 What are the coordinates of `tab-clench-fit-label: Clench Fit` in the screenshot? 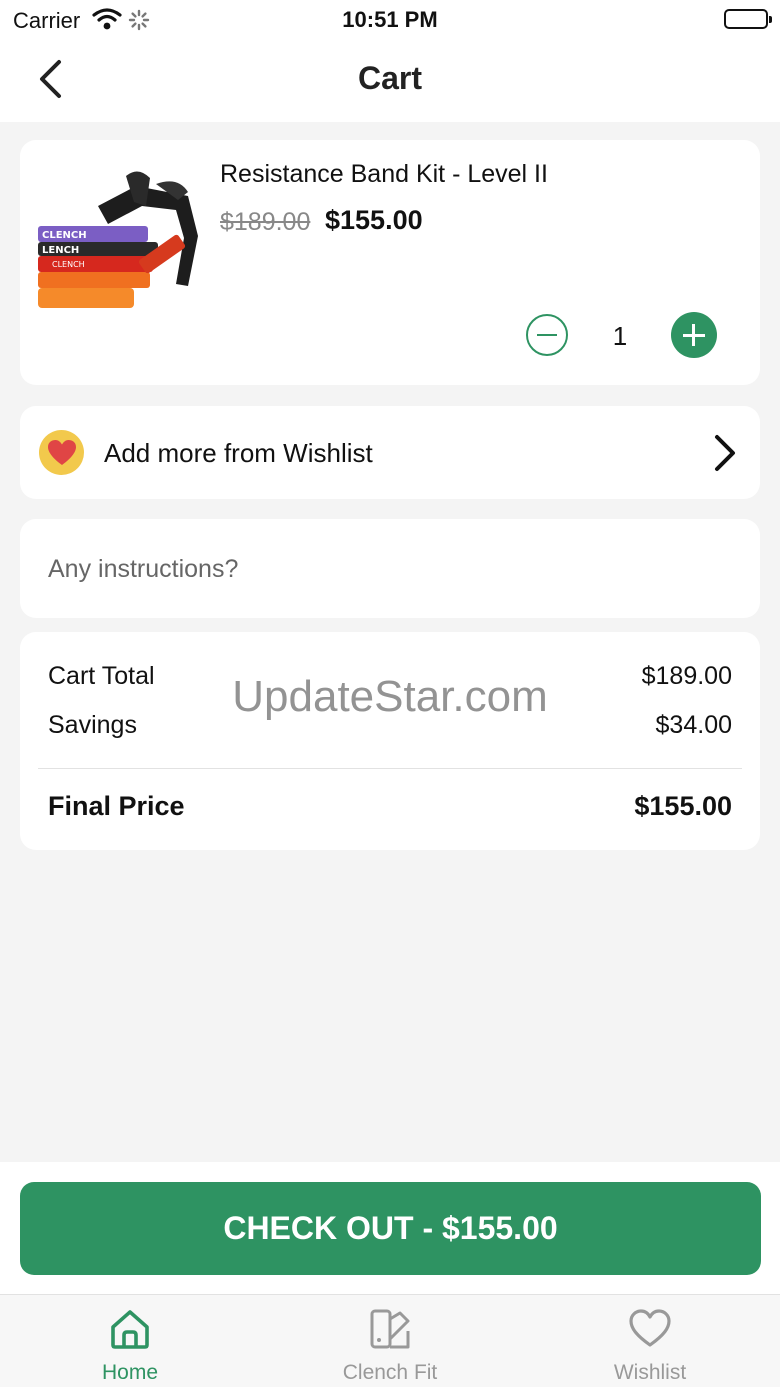 It's located at (390, 1372).